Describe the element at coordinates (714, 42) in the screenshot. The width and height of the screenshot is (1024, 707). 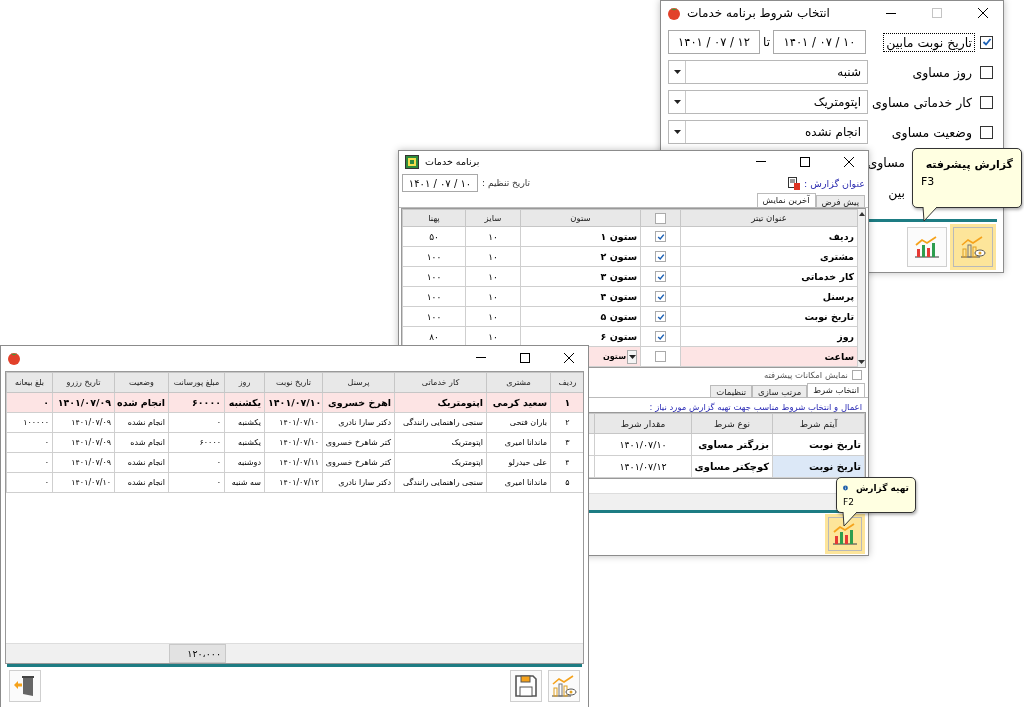
I see `date-field: ۱۴۰۱ / ۰۷ / ۱۲` at that location.